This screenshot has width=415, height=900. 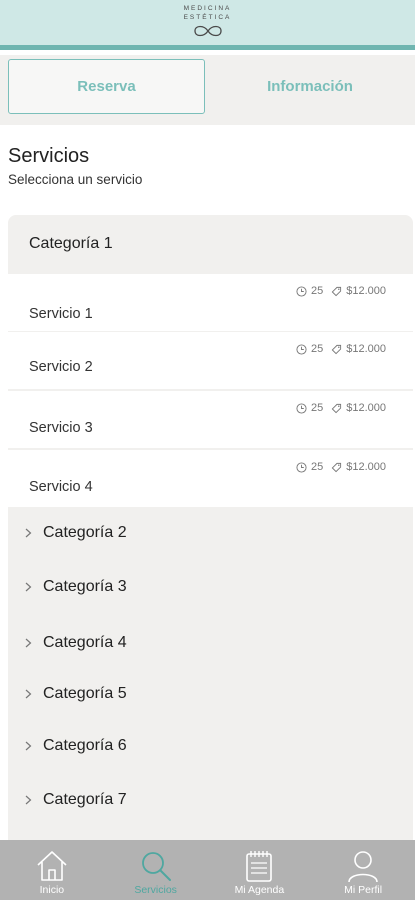 What do you see at coordinates (85, 745) in the screenshot?
I see `category-label: Categoría 6` at bounding box center [85, 745].